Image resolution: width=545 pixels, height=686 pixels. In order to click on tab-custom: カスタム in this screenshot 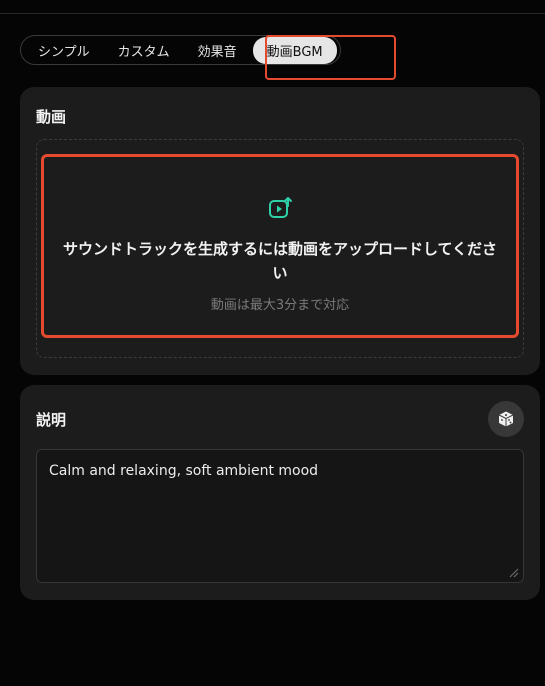, I will do `click(144, 50)`.